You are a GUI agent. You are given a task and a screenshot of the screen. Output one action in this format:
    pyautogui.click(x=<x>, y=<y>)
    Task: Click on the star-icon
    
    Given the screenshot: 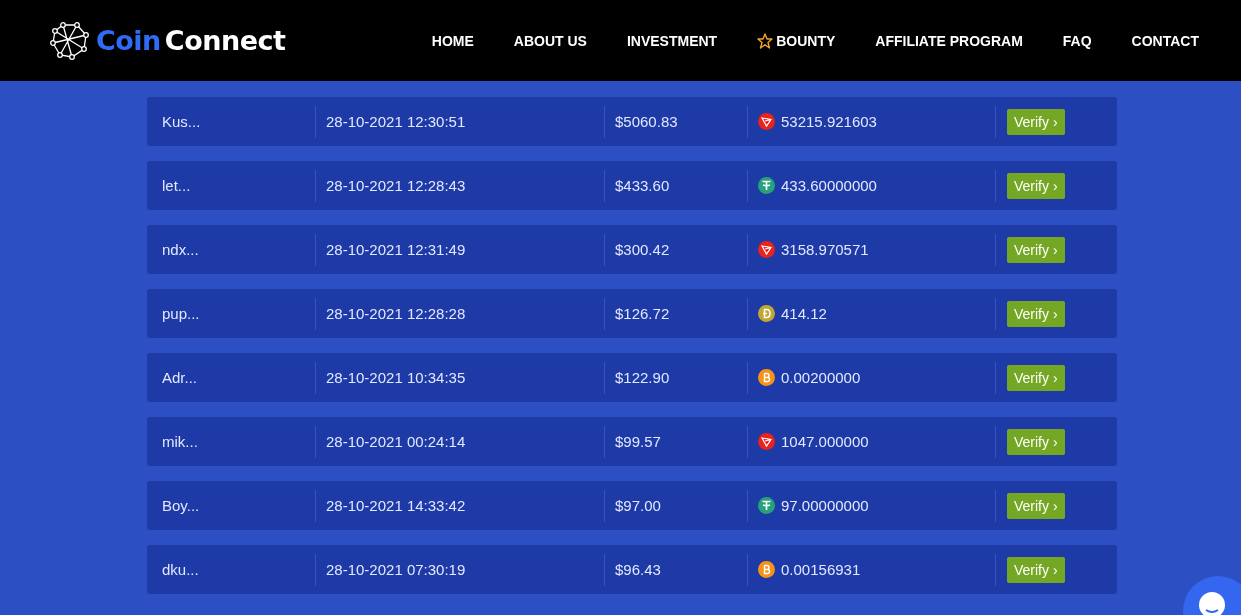 What is the action you would take?
    pyautogui.click(x=765, y=40)
    